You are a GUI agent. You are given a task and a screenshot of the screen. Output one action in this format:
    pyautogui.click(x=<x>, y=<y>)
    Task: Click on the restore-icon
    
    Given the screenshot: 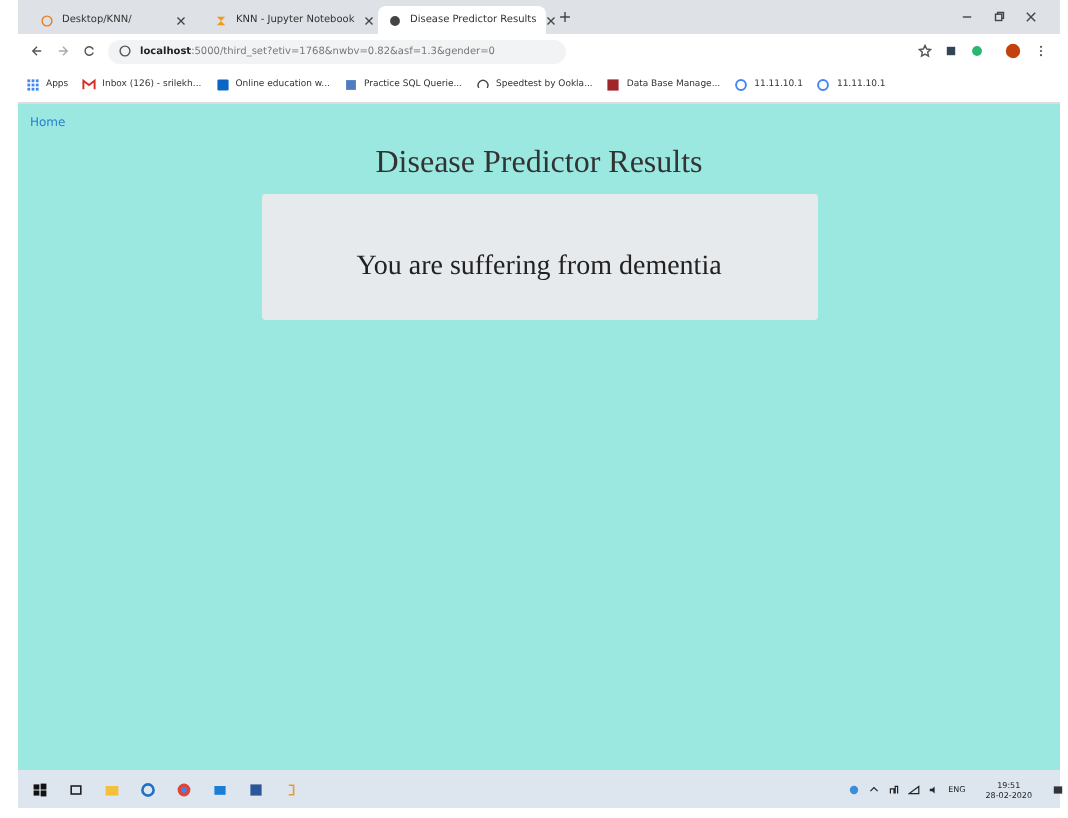 What is the action you would take?
    pyautogui.click(x=999, y=17)
    